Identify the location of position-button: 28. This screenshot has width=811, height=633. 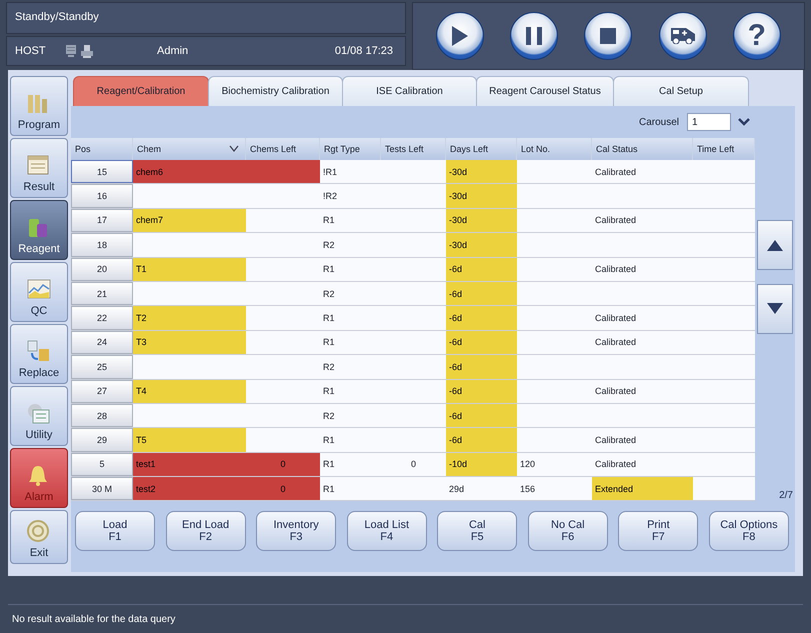
(102, 416).